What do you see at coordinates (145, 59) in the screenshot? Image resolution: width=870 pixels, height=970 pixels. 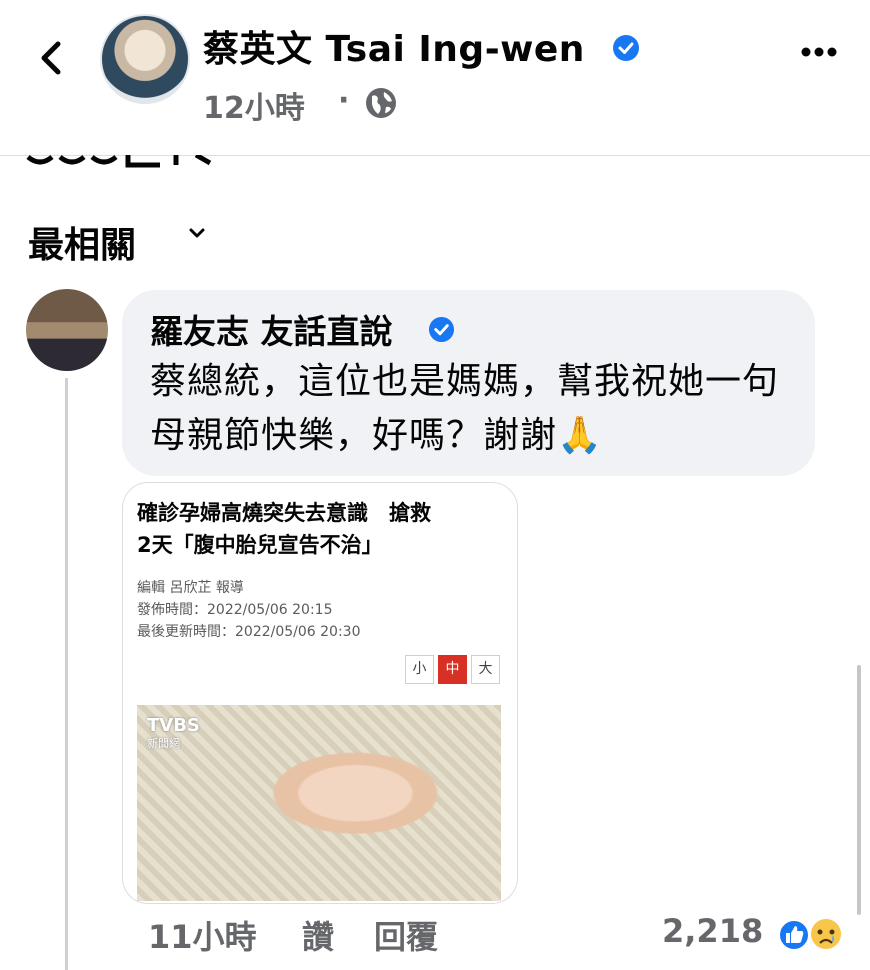 I see `page-avatar` at bounding box center [145, 59].